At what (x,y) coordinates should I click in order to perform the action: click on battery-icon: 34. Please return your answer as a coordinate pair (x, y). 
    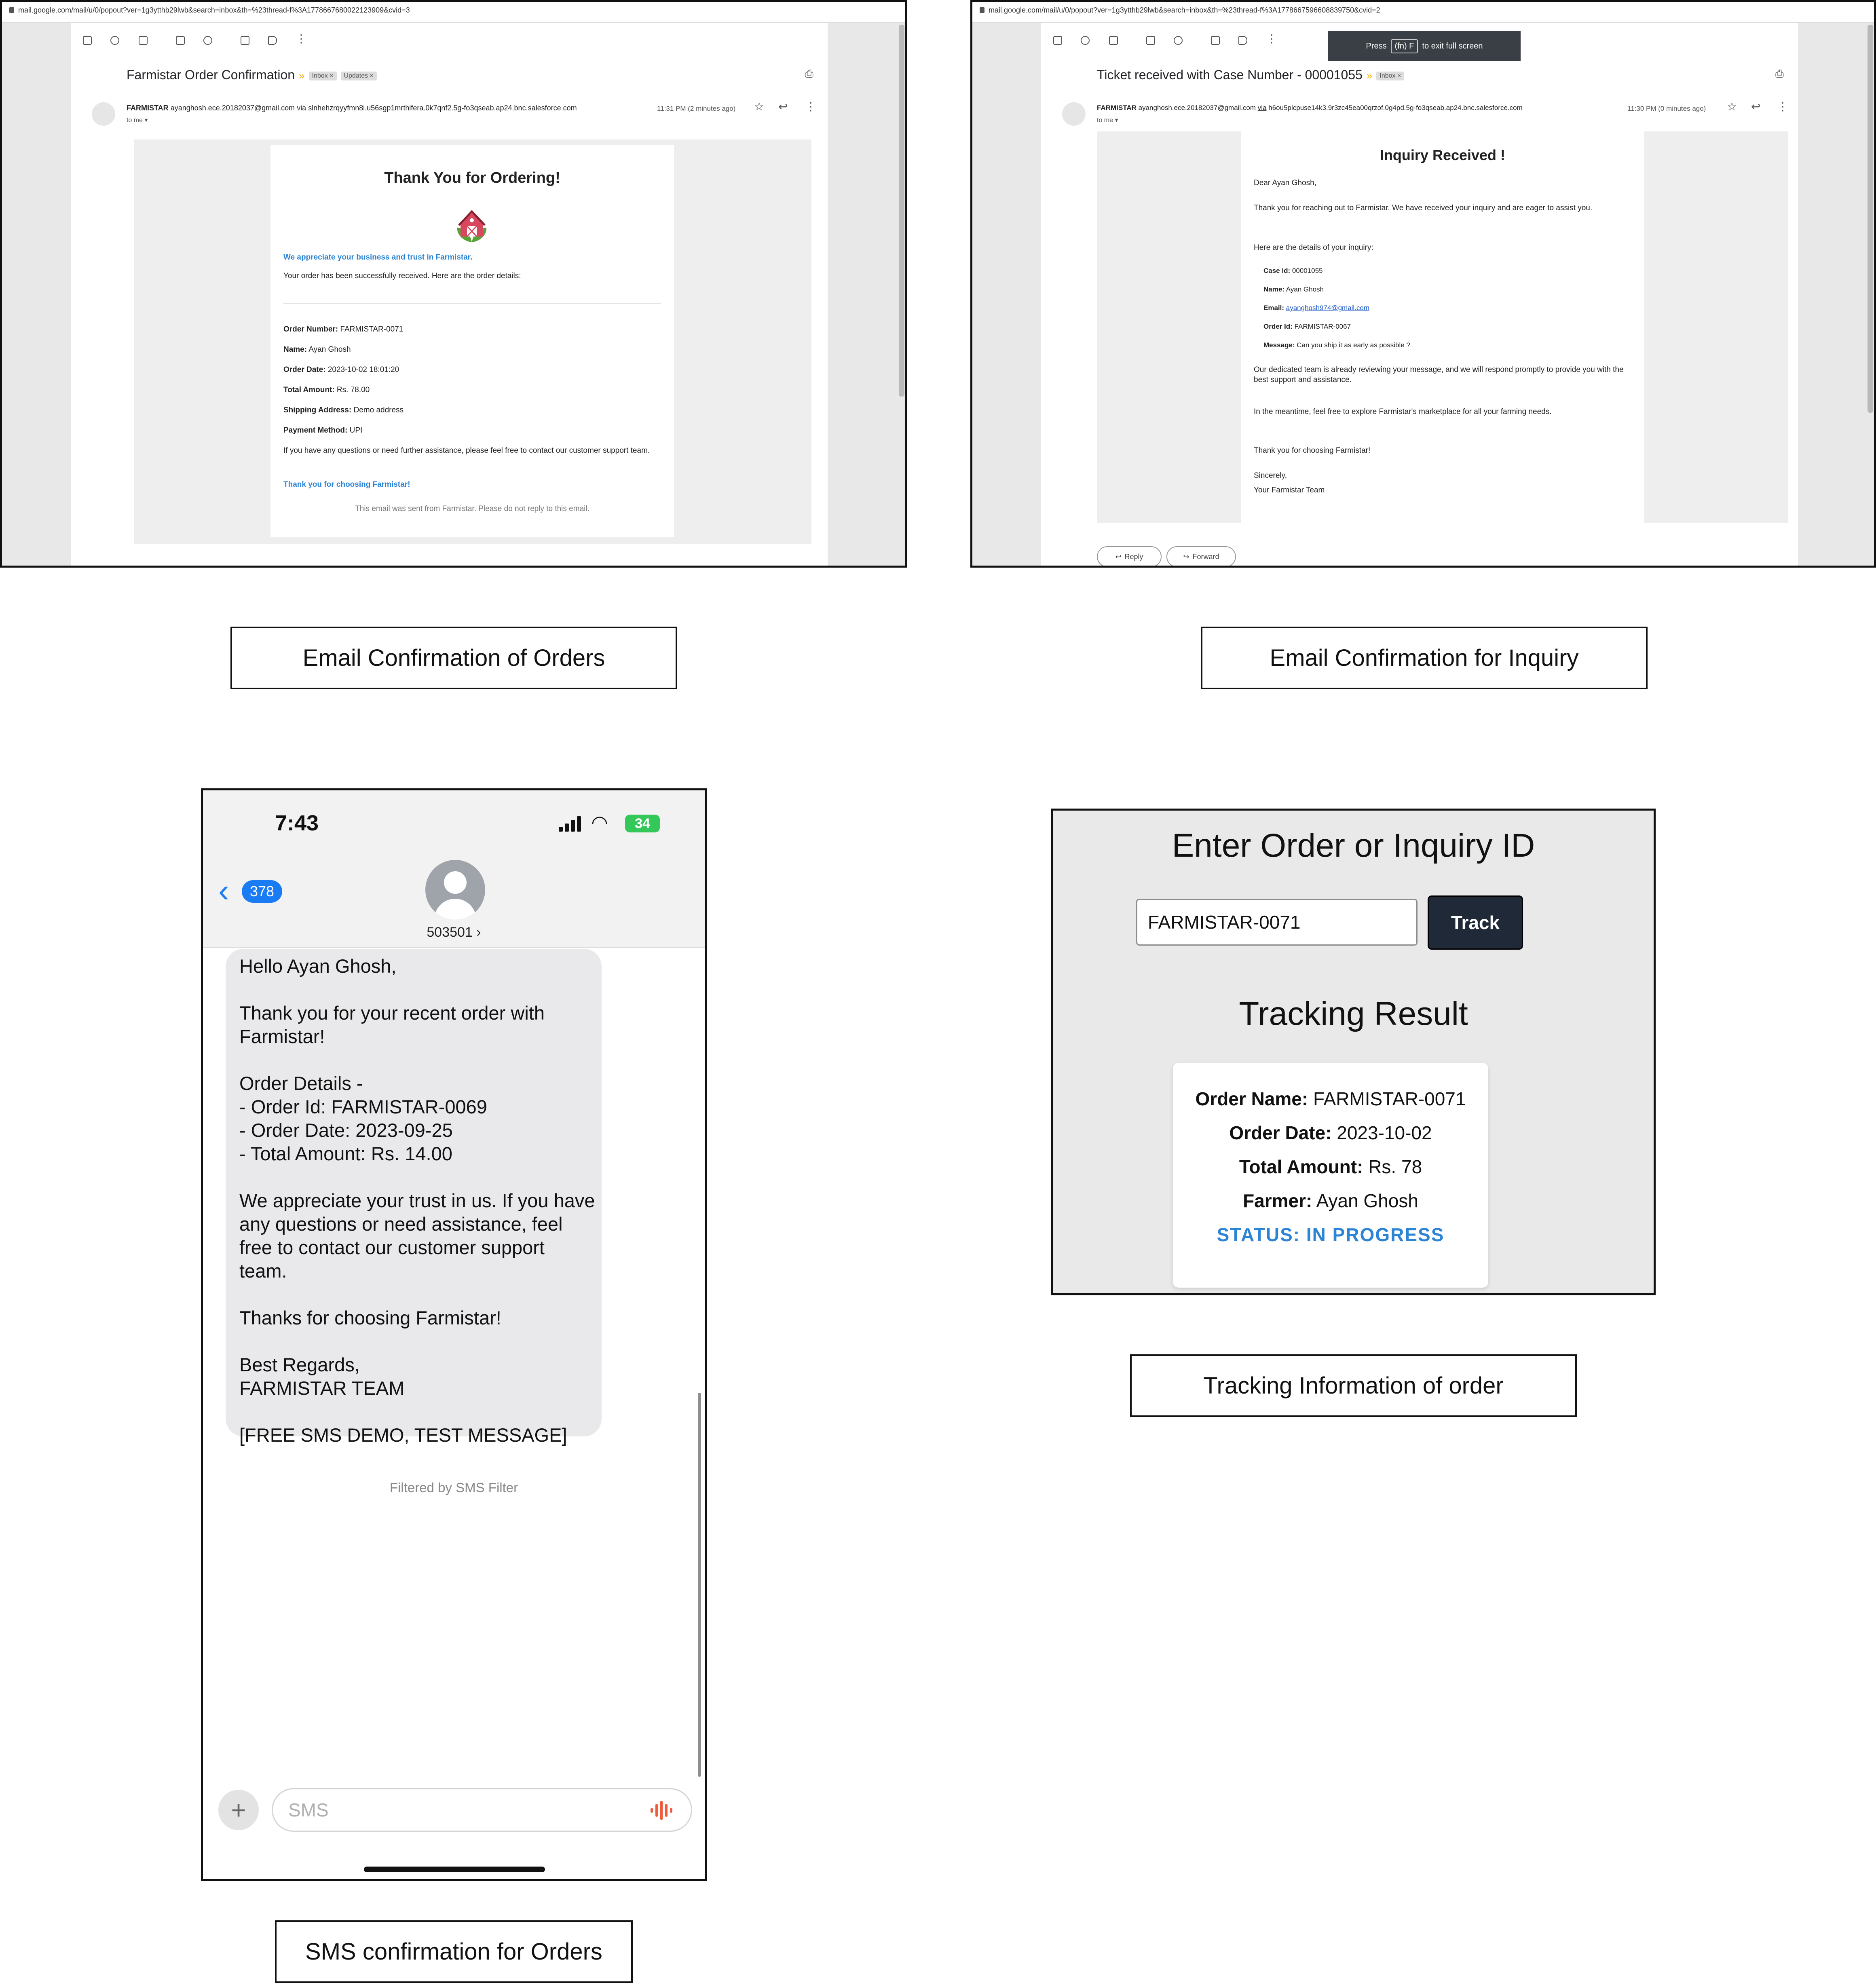
    Looking at the image, I should click on (643, 823).